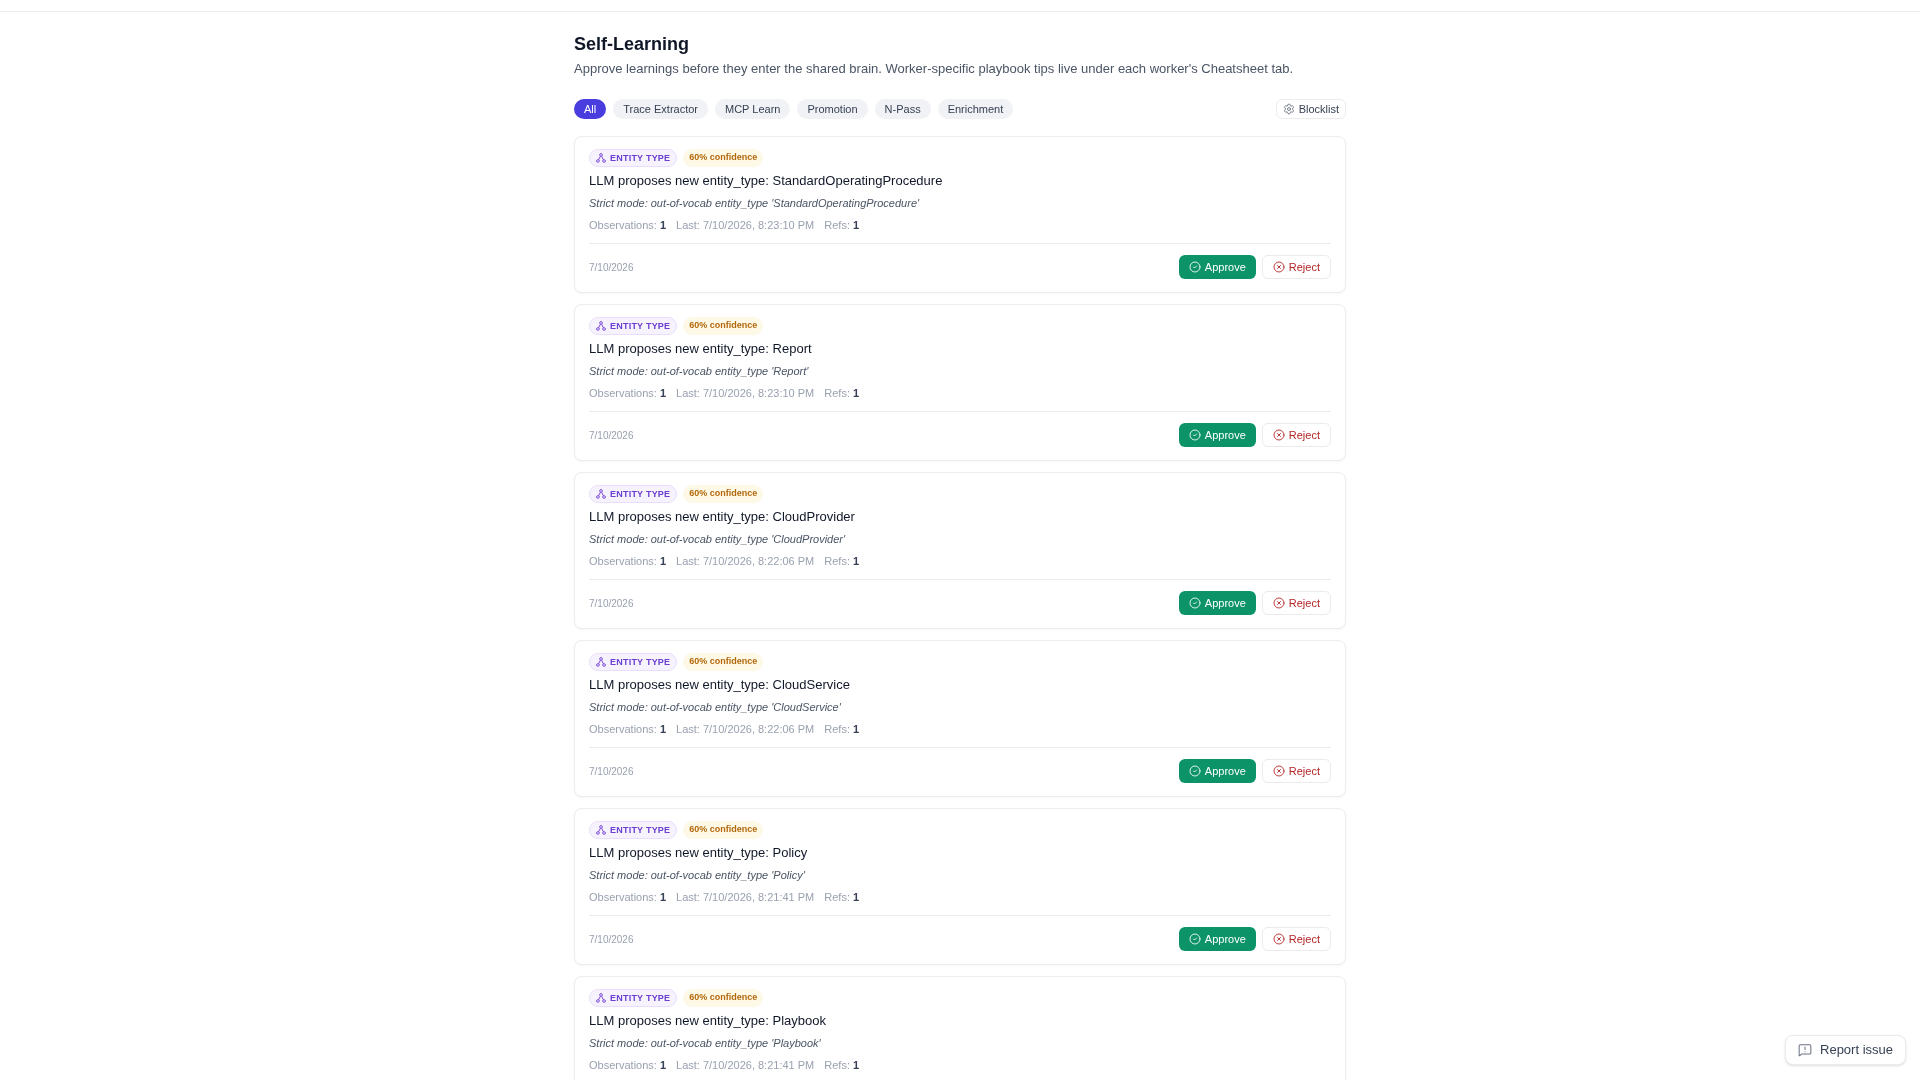 This screenshot has height=1080, width=1920. I want to click on page-title: Self-Learning, so click(632, 44).